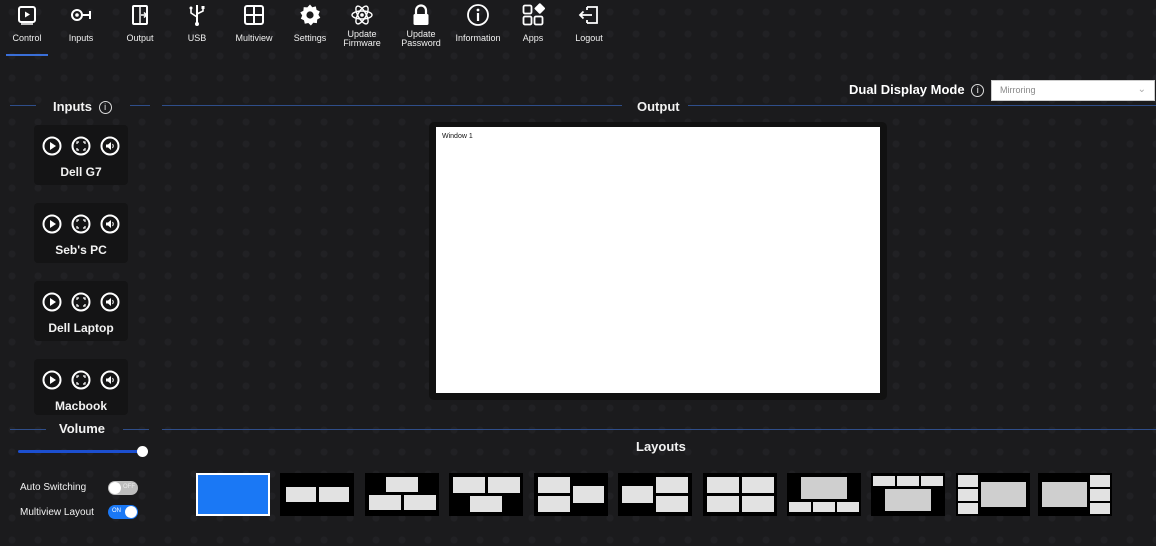  What do you see at coordinates (72, 106) in the screenshot?
I see `inputs-title-text: Inputs` at bounding box center [72, 106].